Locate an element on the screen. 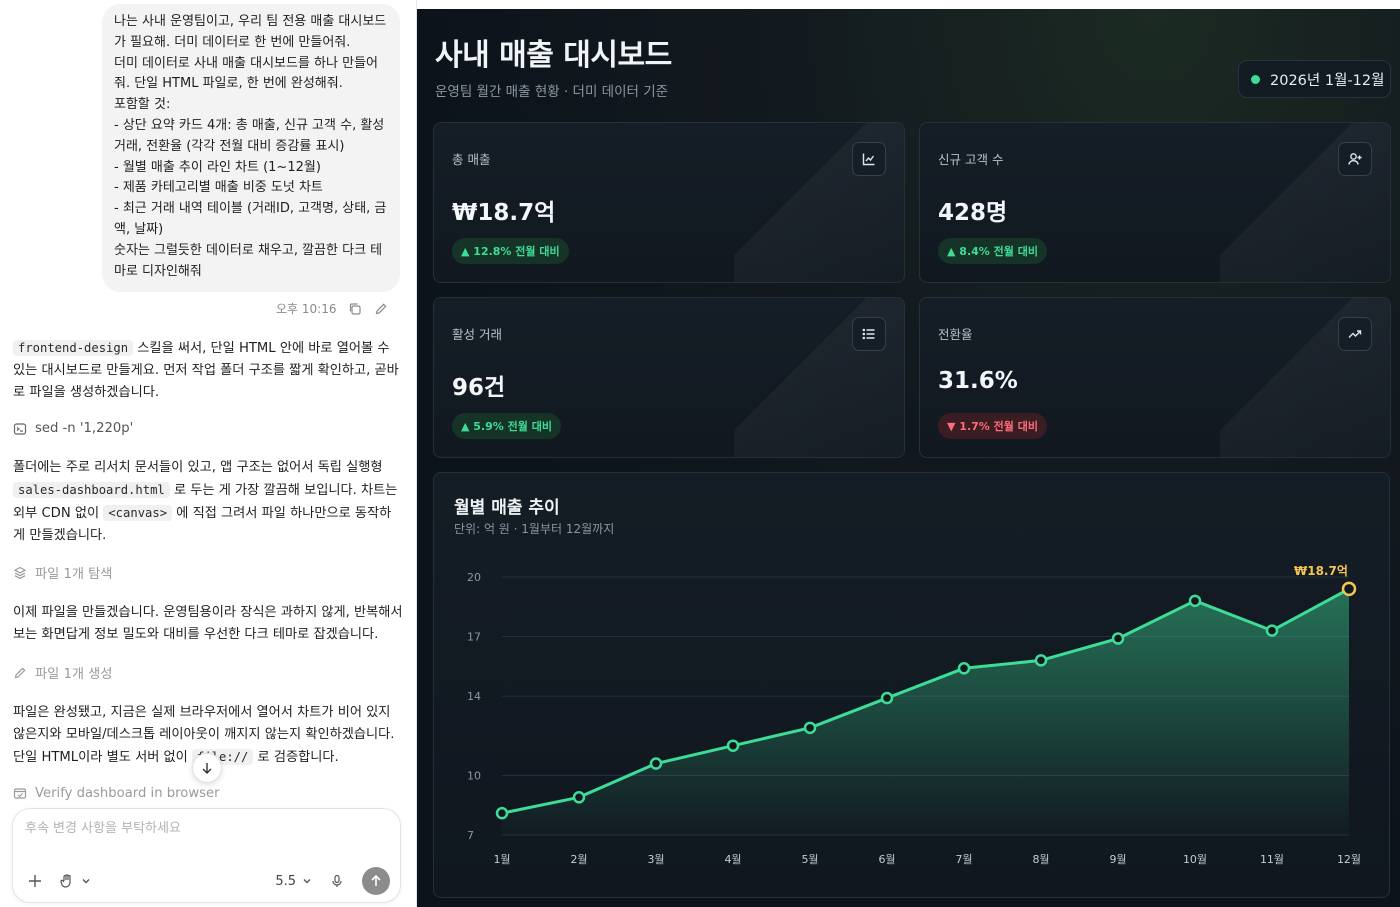 Image resolution: width=1400 pixels, height=907 pixels. change-badge: ▲ 5.9% 전월 대비 is located at coordinates (506, 426).